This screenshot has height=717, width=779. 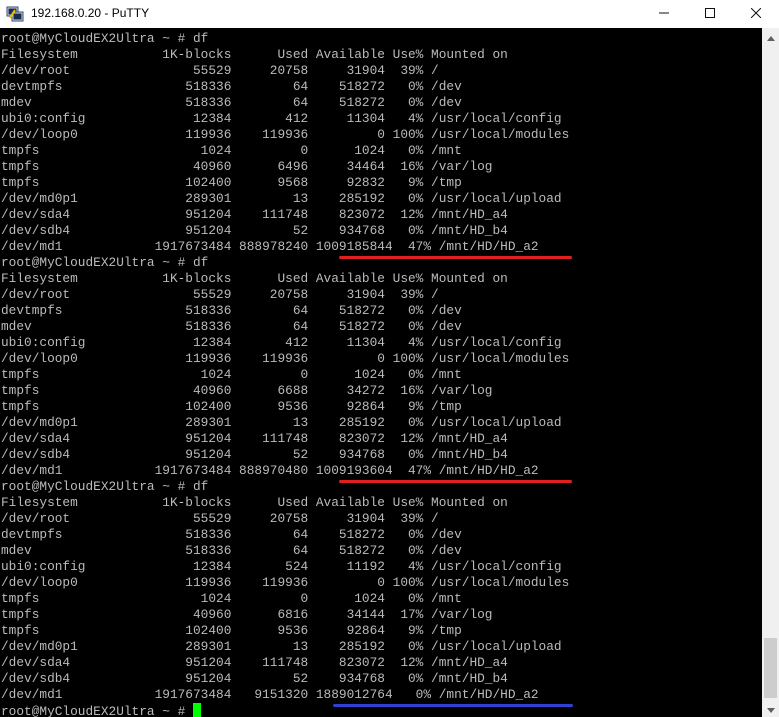 I want to click on terminal-line: tmpfs 40960 6816 34144 17% /var/log, so click(x=247, y=614).